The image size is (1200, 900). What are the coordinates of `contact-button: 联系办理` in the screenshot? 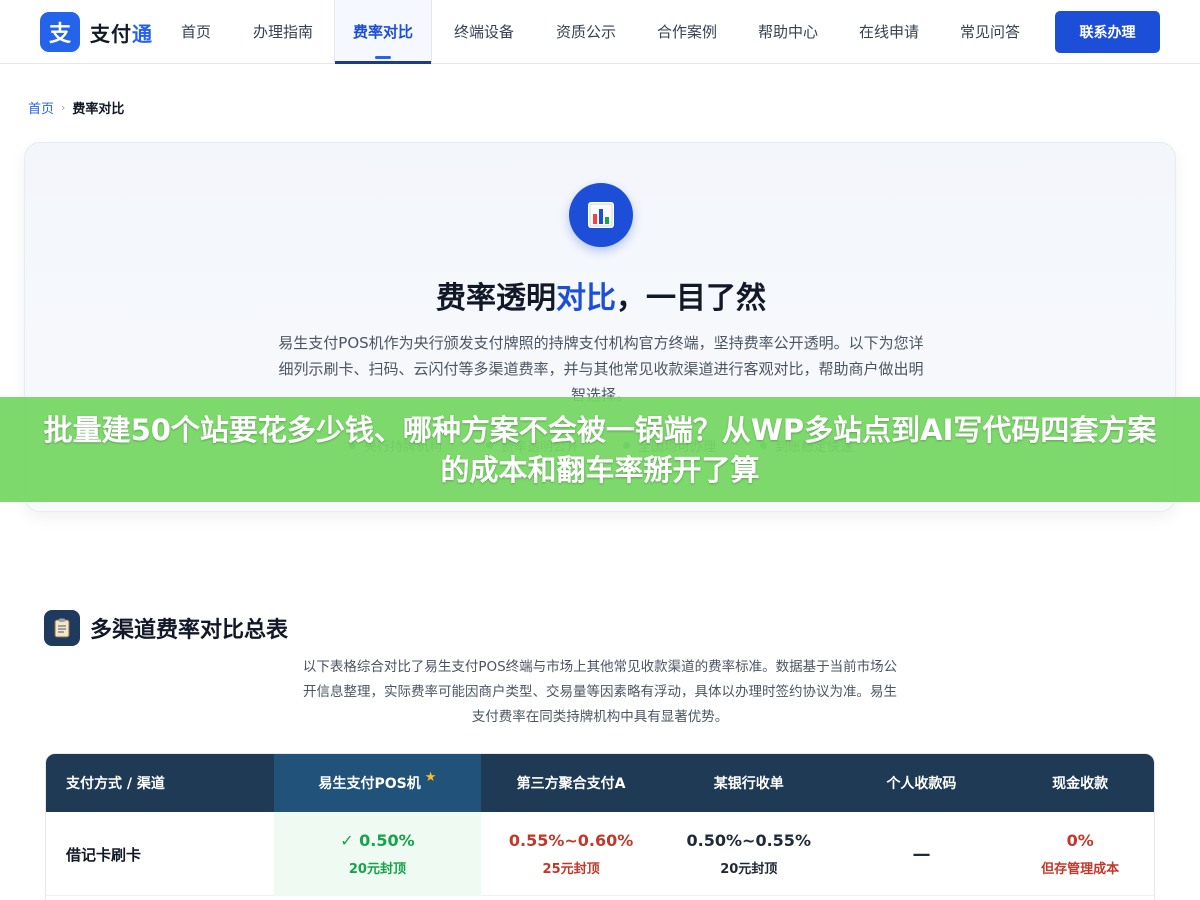 It's located at (1107, 32).